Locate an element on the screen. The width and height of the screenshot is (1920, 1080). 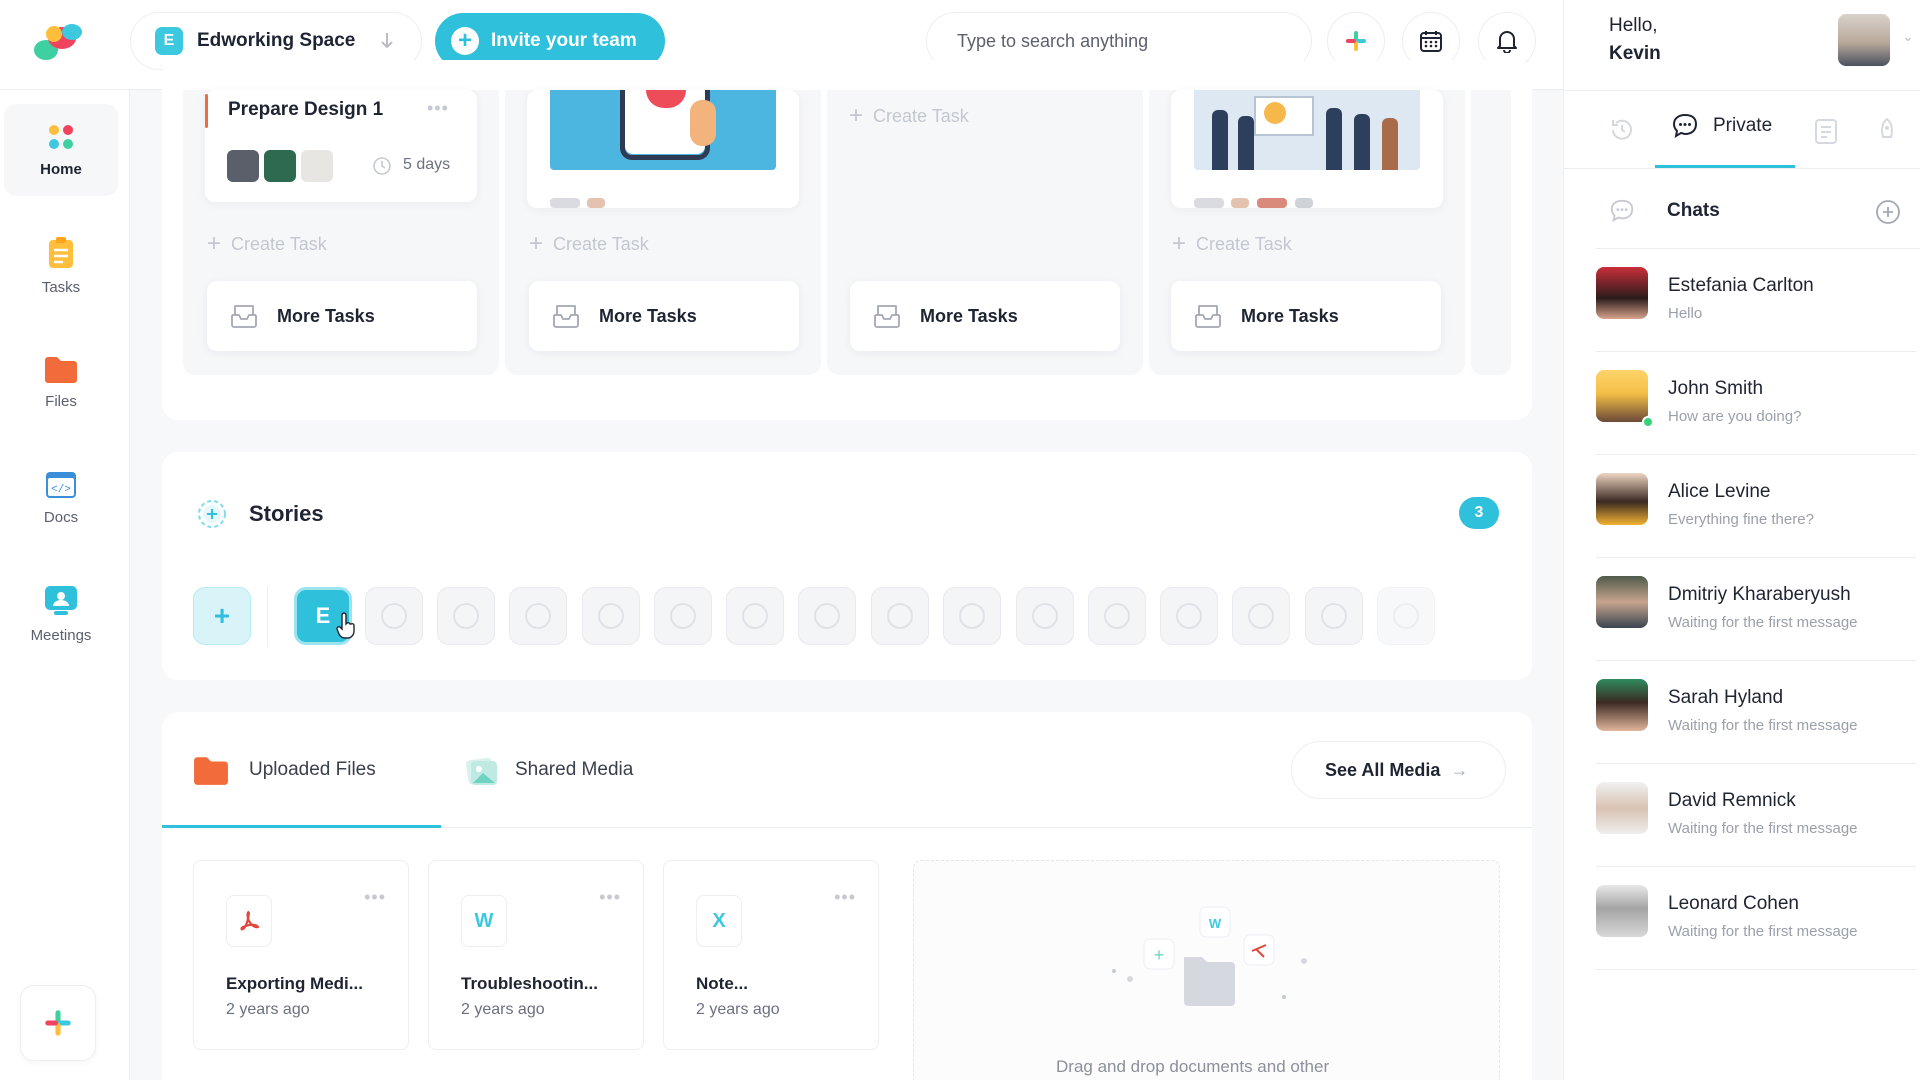
task-cover-image is located at coordinates (663, 130).